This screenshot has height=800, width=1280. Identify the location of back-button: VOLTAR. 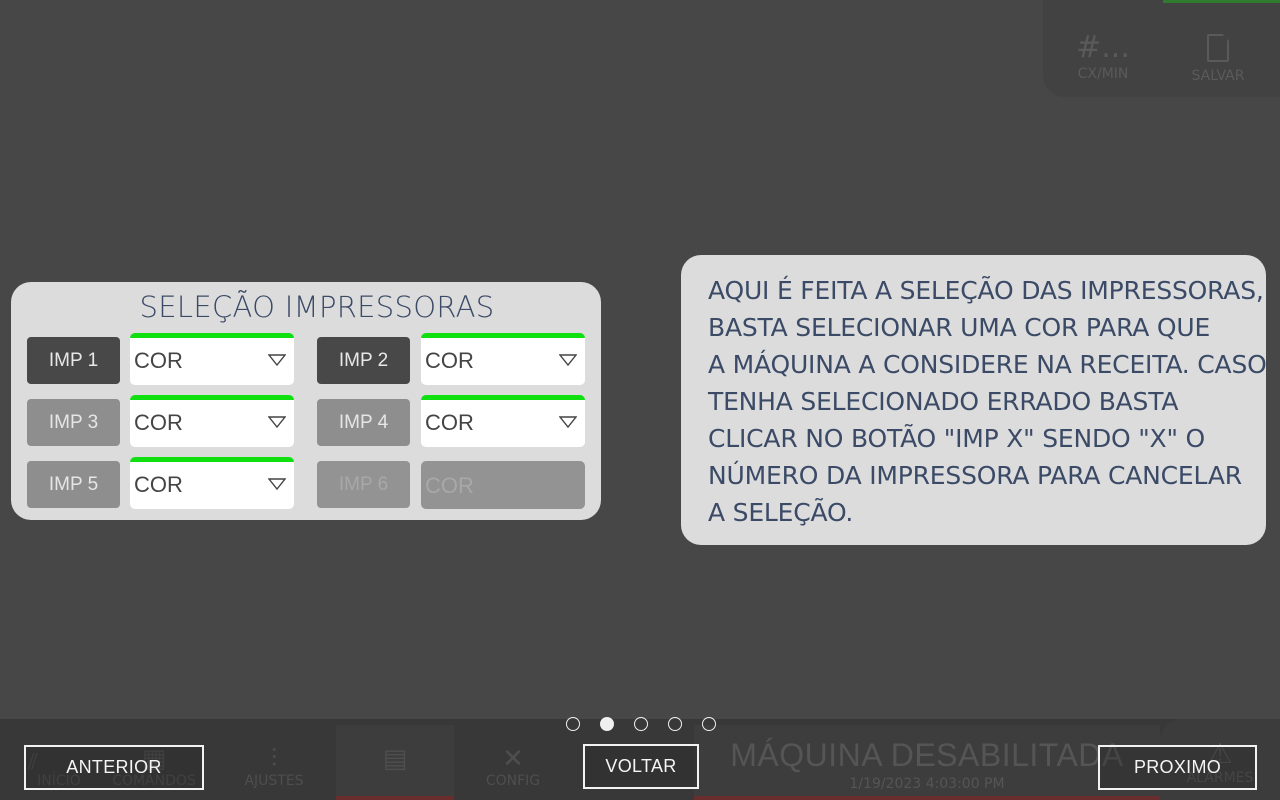
(641, 766).